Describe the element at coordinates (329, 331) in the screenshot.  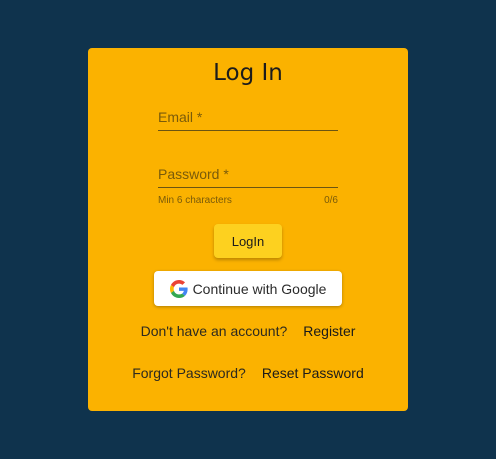
I see `register-link: Register` at that location.